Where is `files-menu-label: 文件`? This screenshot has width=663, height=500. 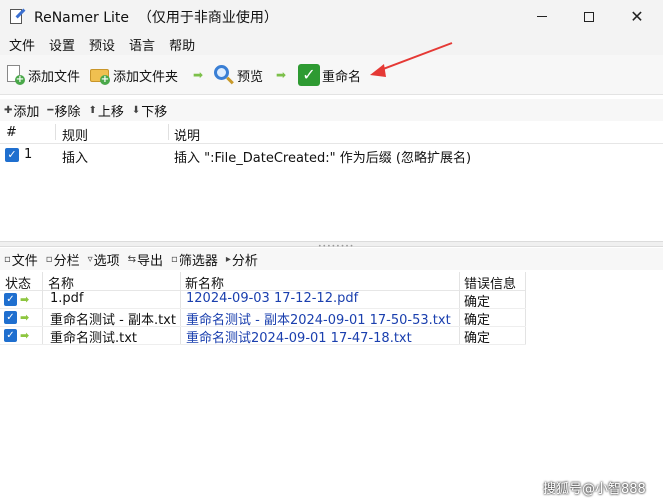 files-menu-label: 文件 is located at coordinates (24, 261).